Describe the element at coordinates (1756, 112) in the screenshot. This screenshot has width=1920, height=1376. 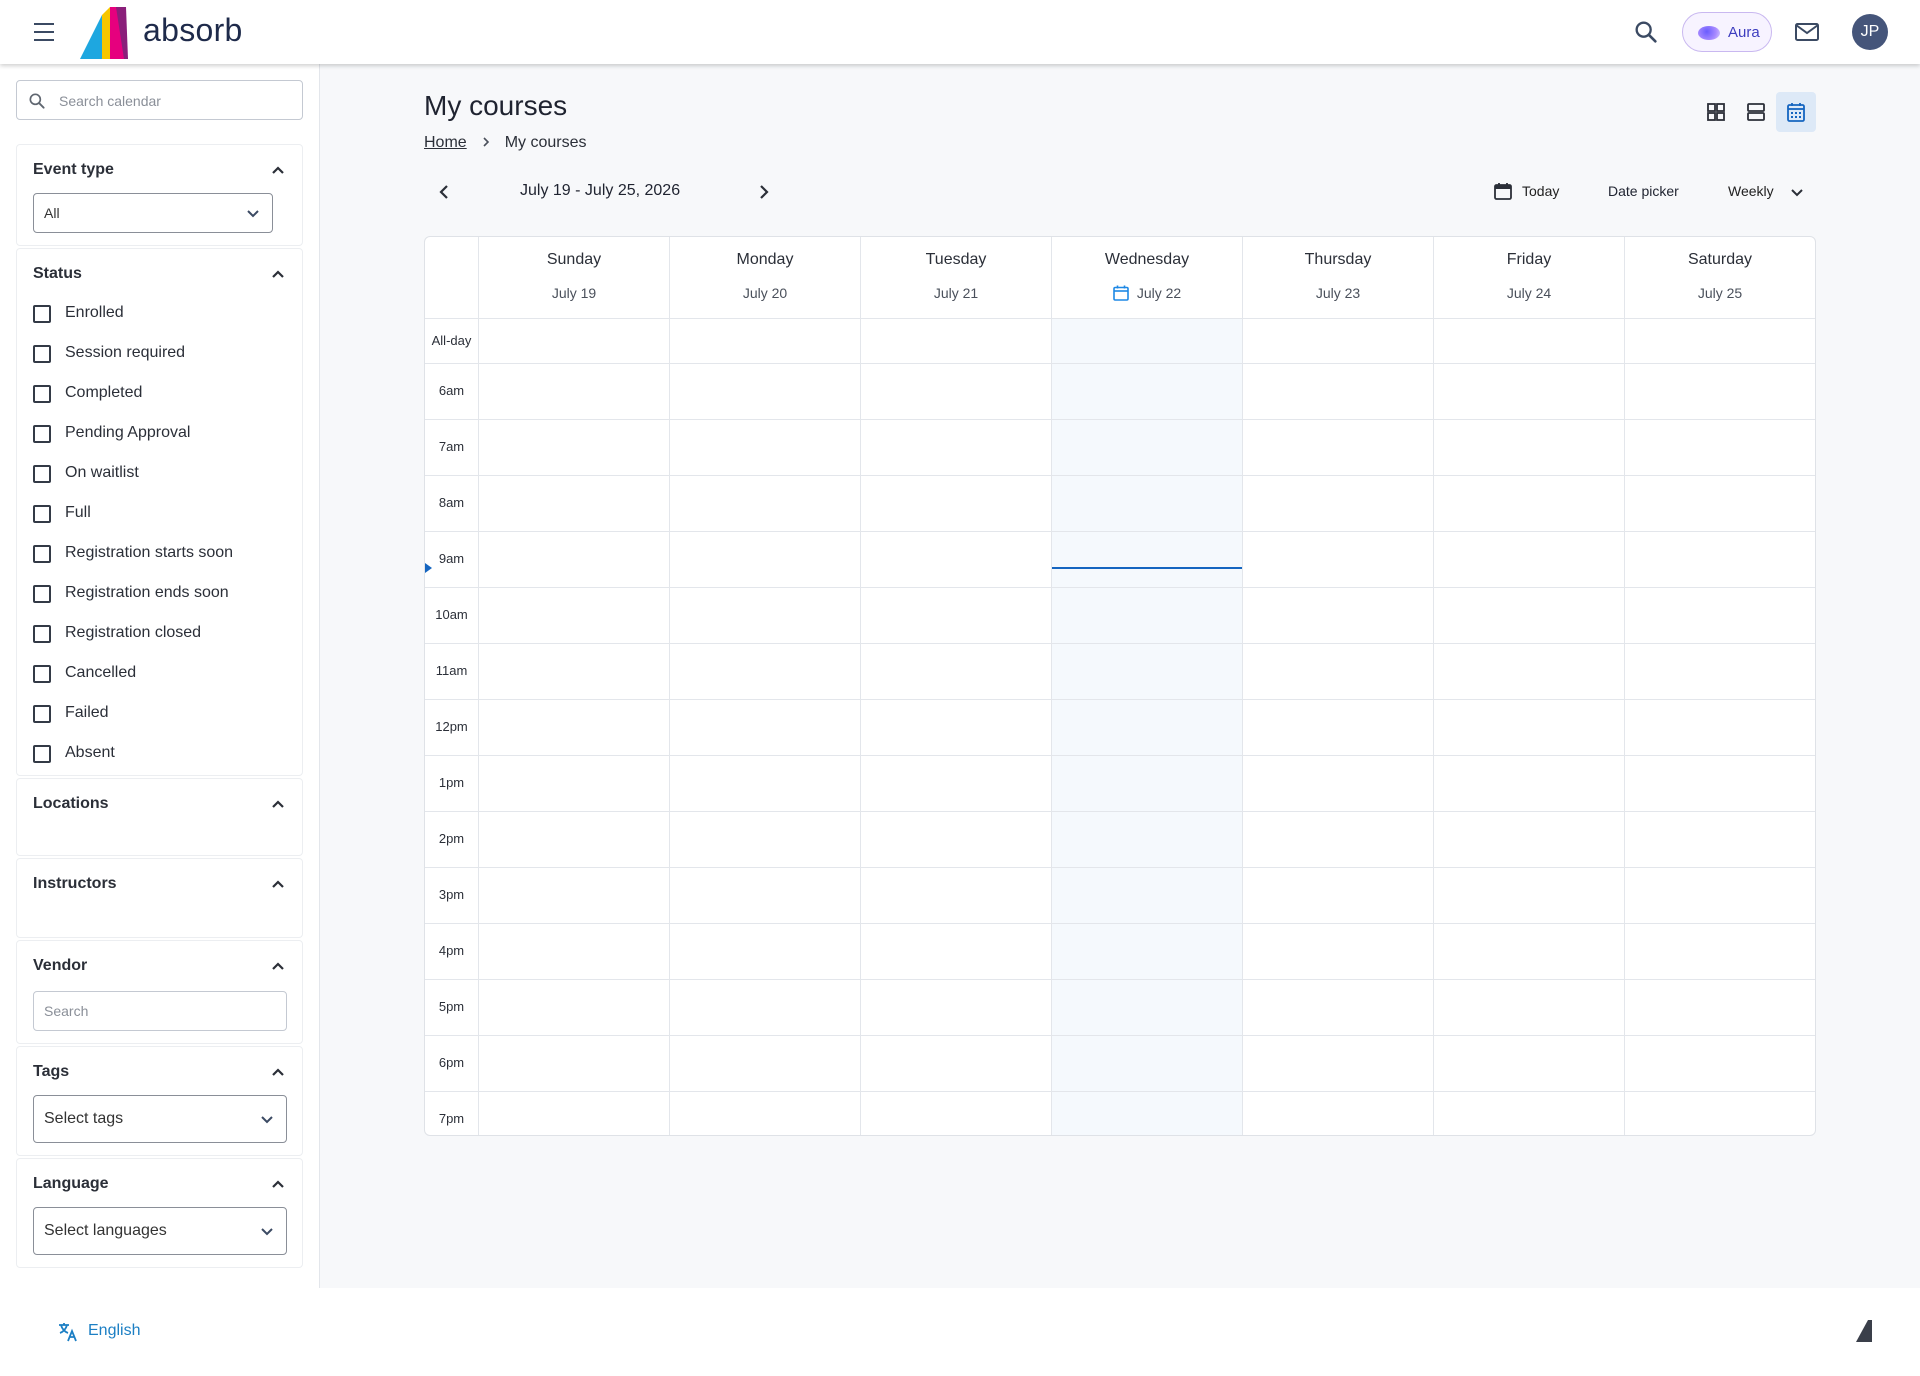
I see `list-view-button` at that location.